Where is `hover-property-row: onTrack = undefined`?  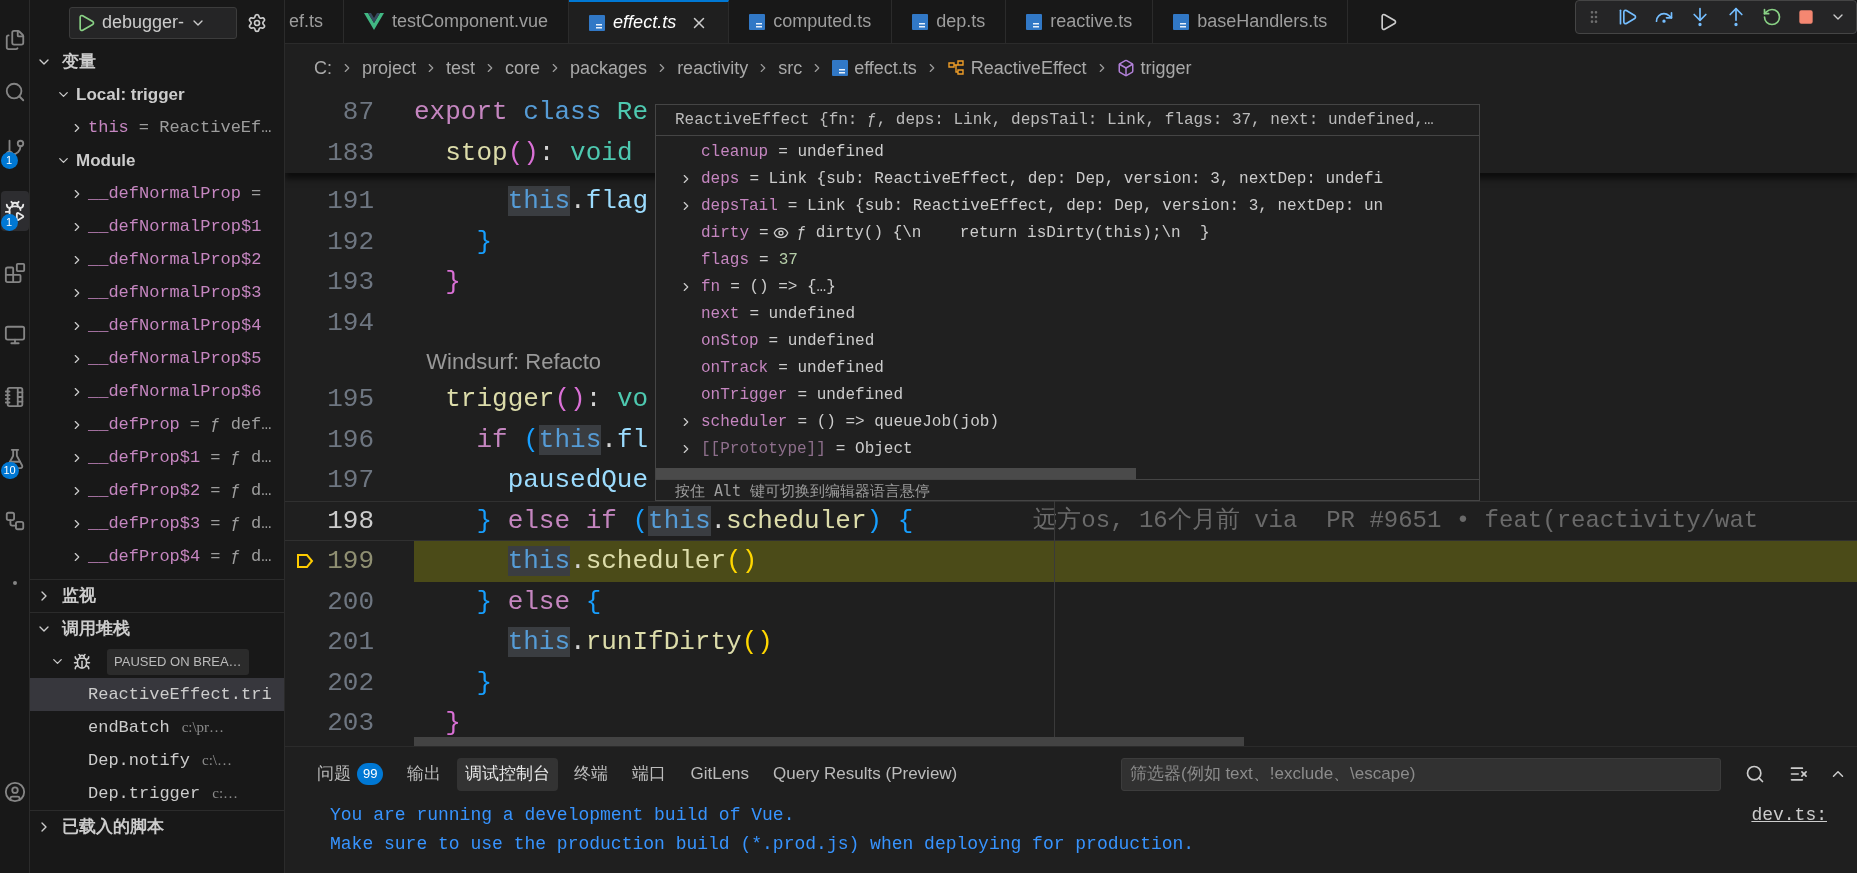
hover-property-row: onTrack = undefined is located at coordinates (1067, 367).